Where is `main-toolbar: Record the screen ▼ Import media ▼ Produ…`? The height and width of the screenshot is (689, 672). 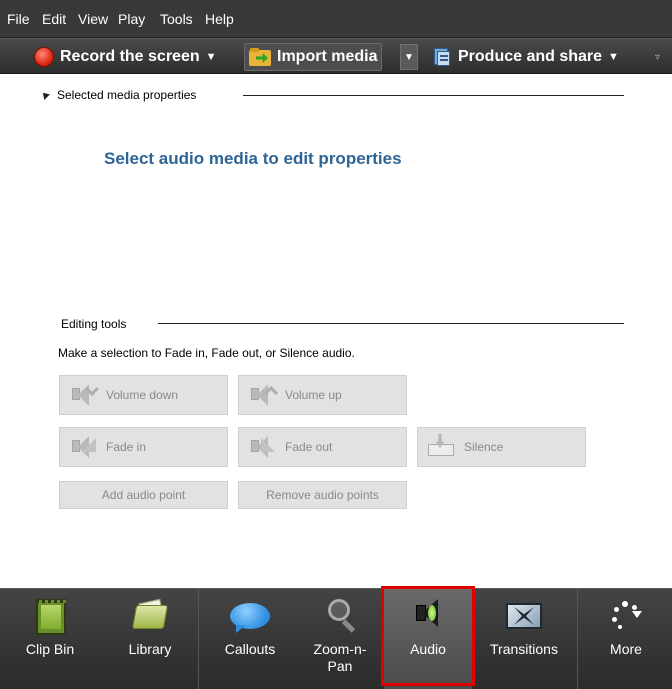 main-toolbar: Record the screen ▼ Import media ▼ Produ… is located at coordinates (336, 56).